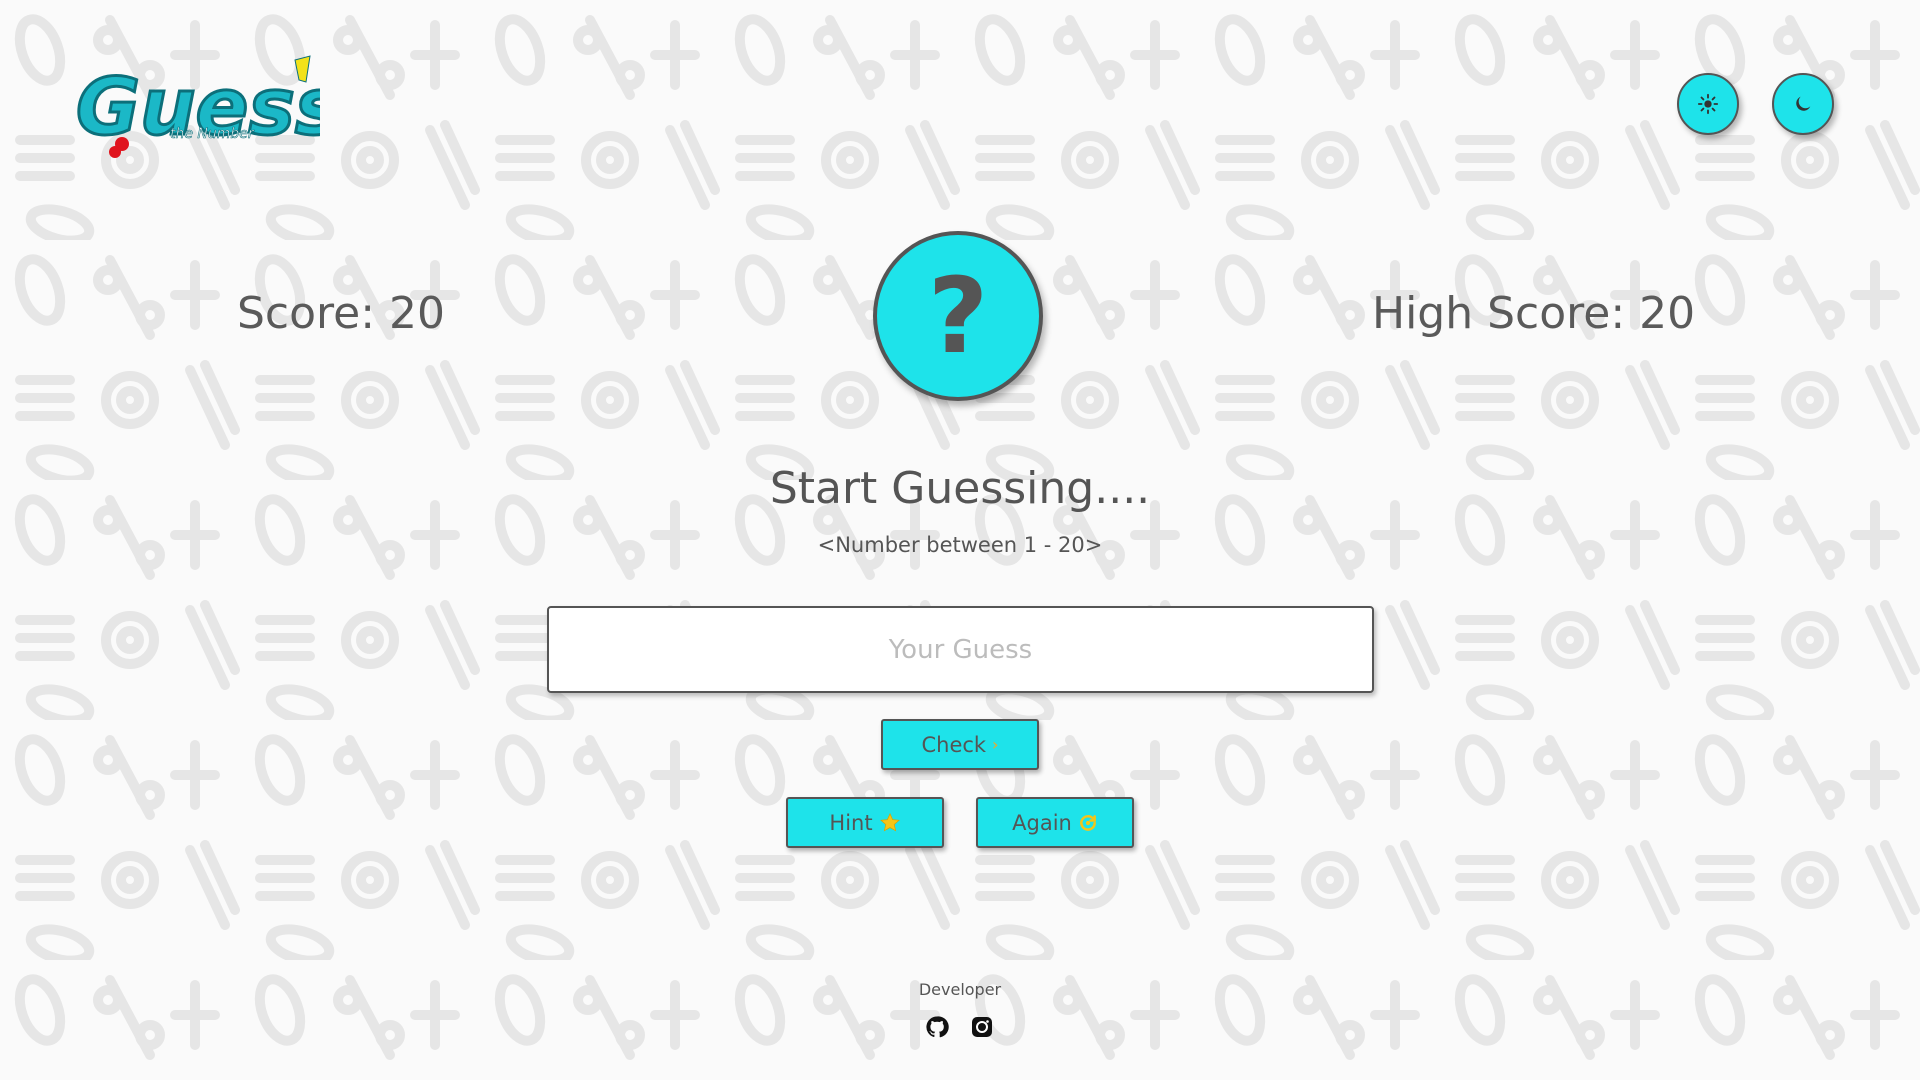  Describe the element at coordinates (995, 744) in the screenshot. I see `chevron-right-icon: ›` at that location.